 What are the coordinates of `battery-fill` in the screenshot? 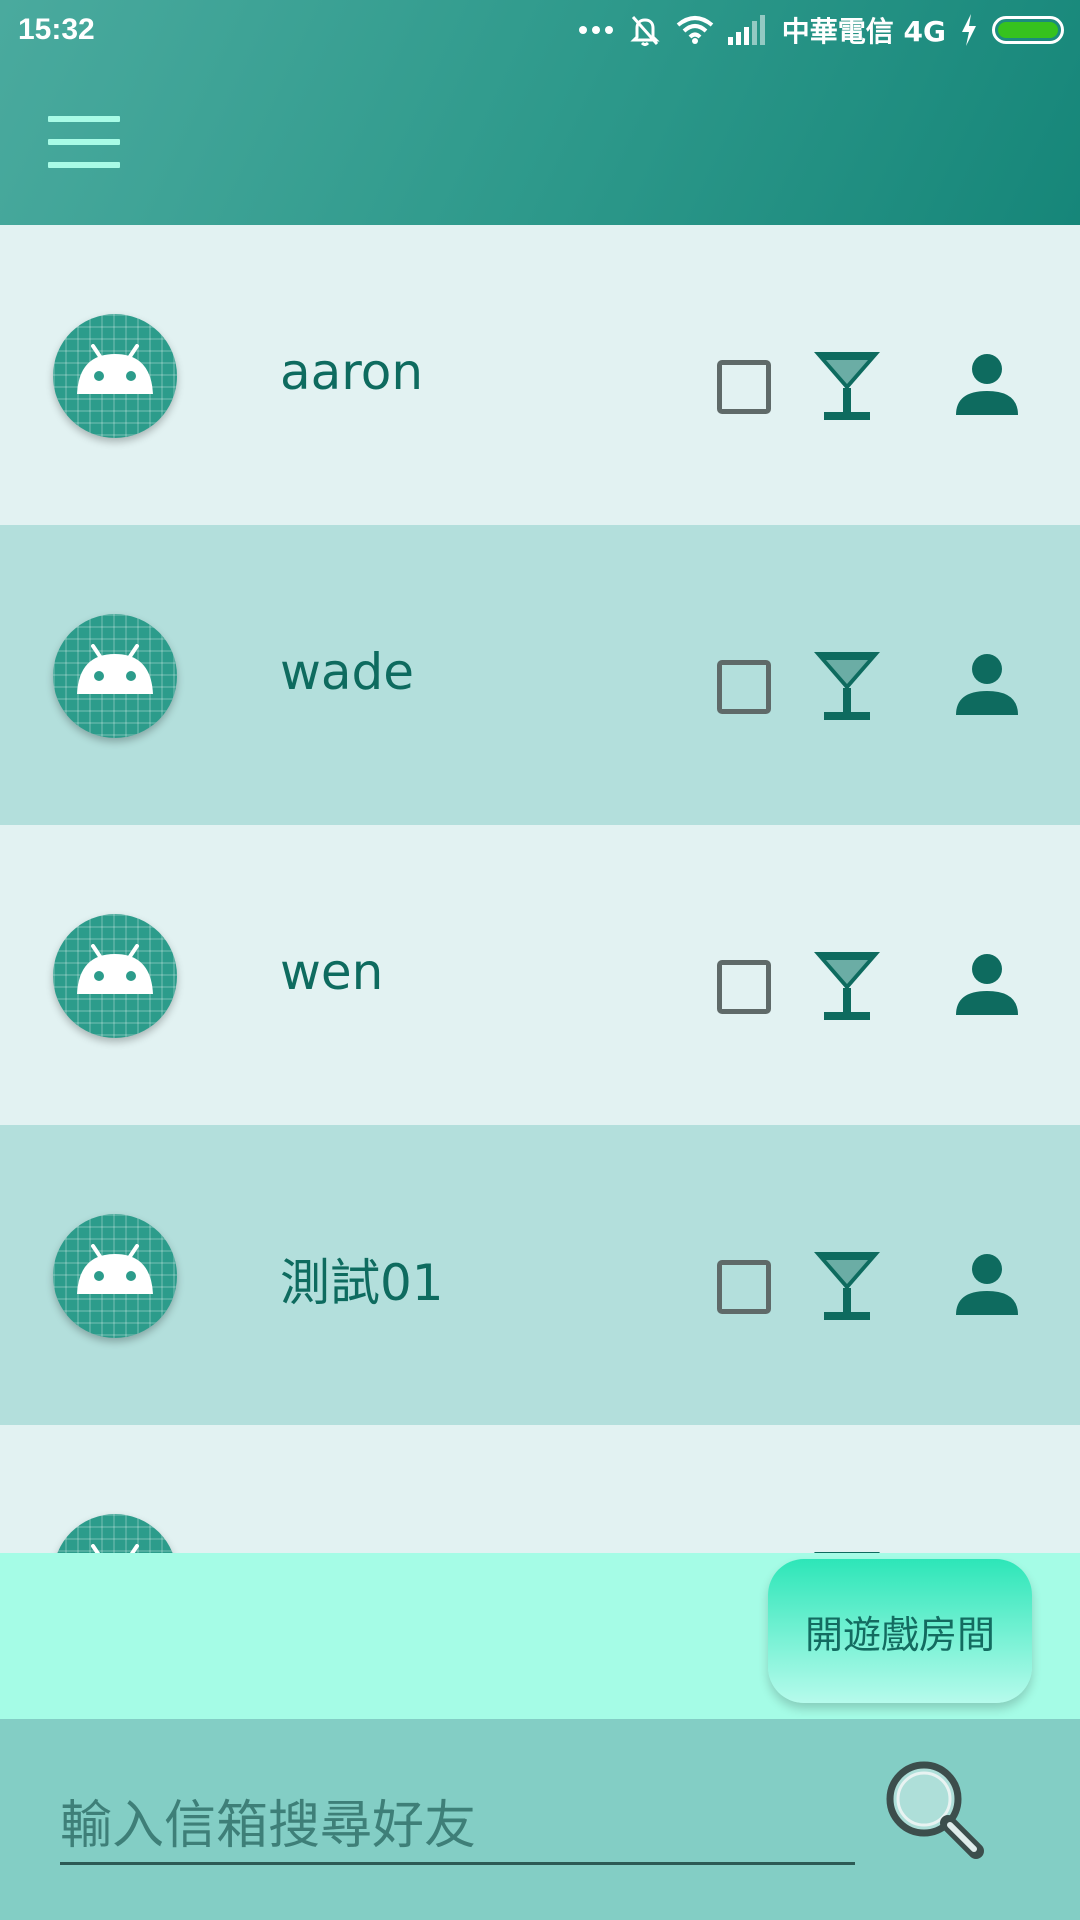 It's located at (1028, 30).